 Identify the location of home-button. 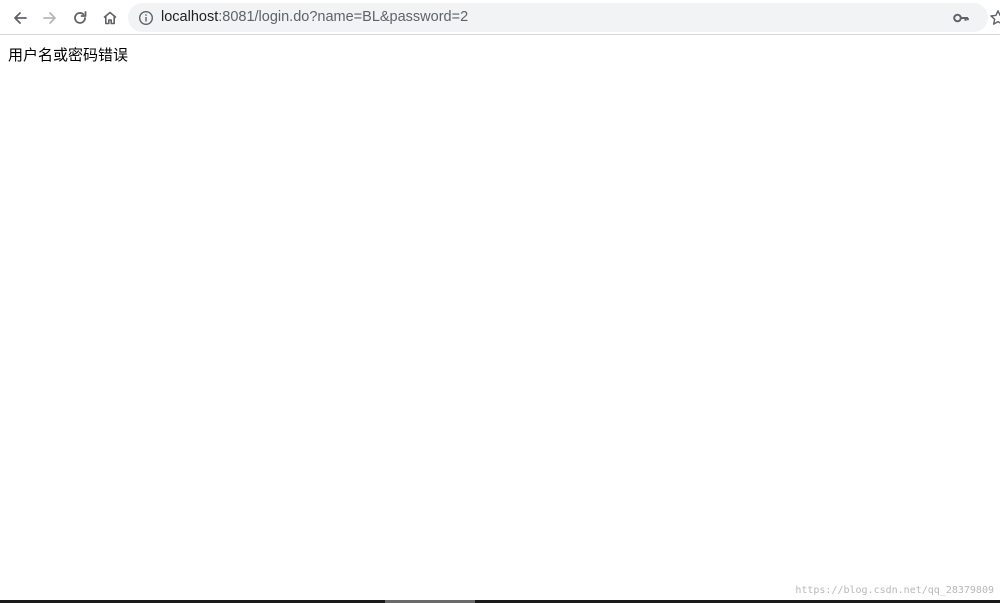
(110, 18).